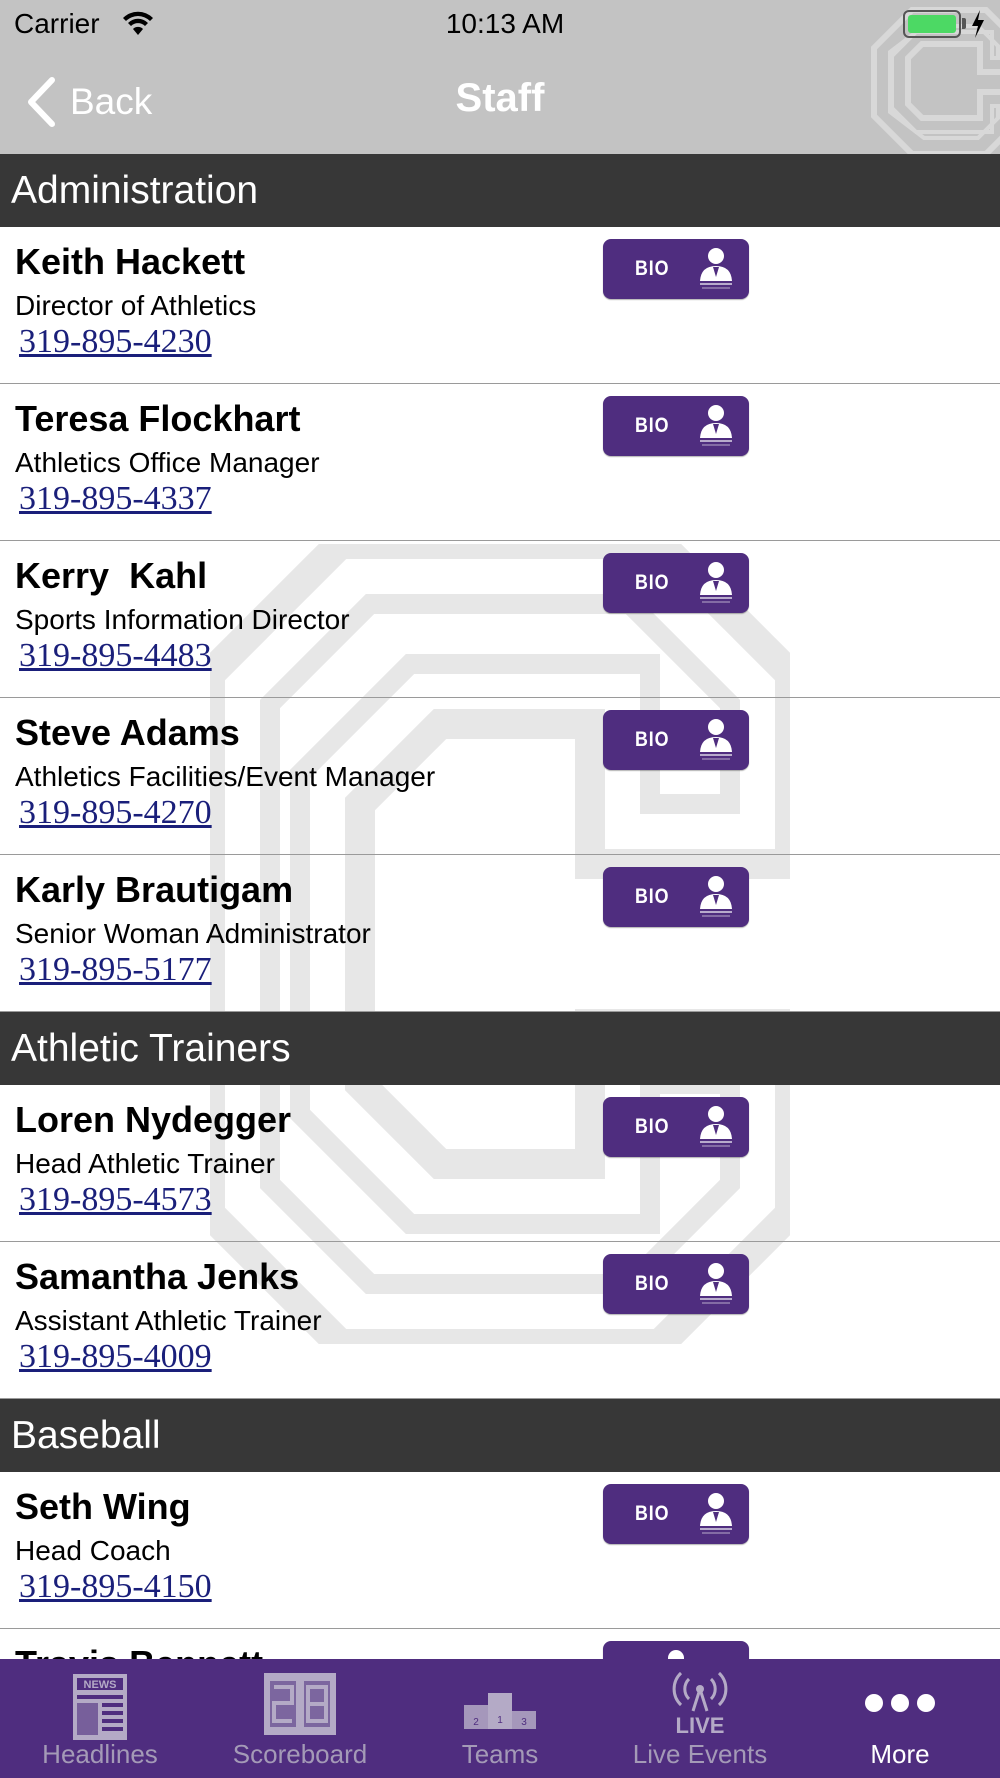 The width and height of the screenshot is (1000, 1778). Describe the element at coordinates (127, 732) in the screenshot. I see `staff-name: Steve Adams` at that location.